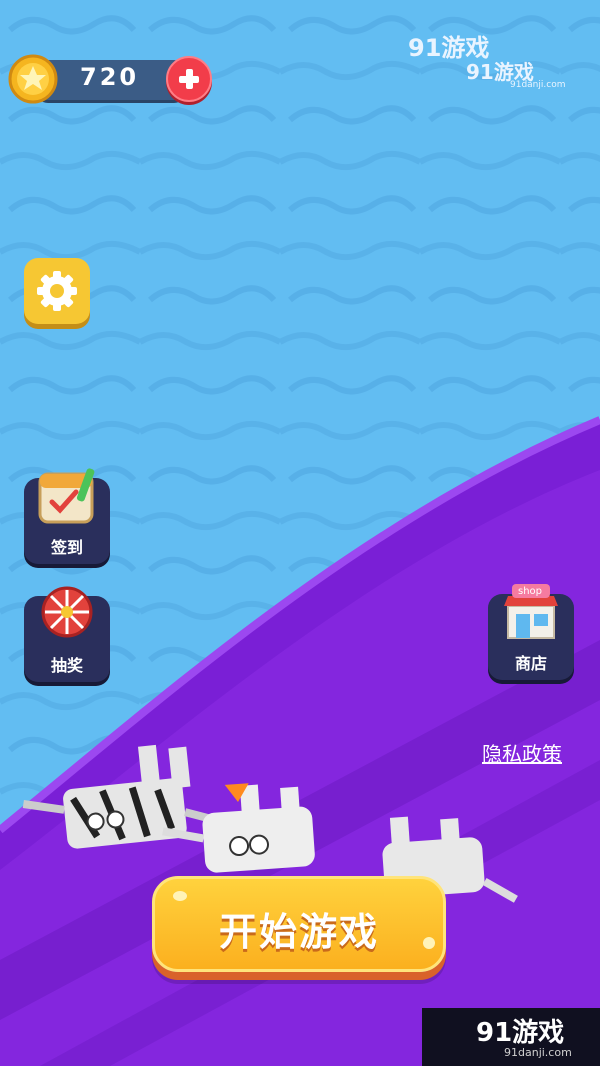  I want to click on prize-wheel-icon, so click(67, 612).